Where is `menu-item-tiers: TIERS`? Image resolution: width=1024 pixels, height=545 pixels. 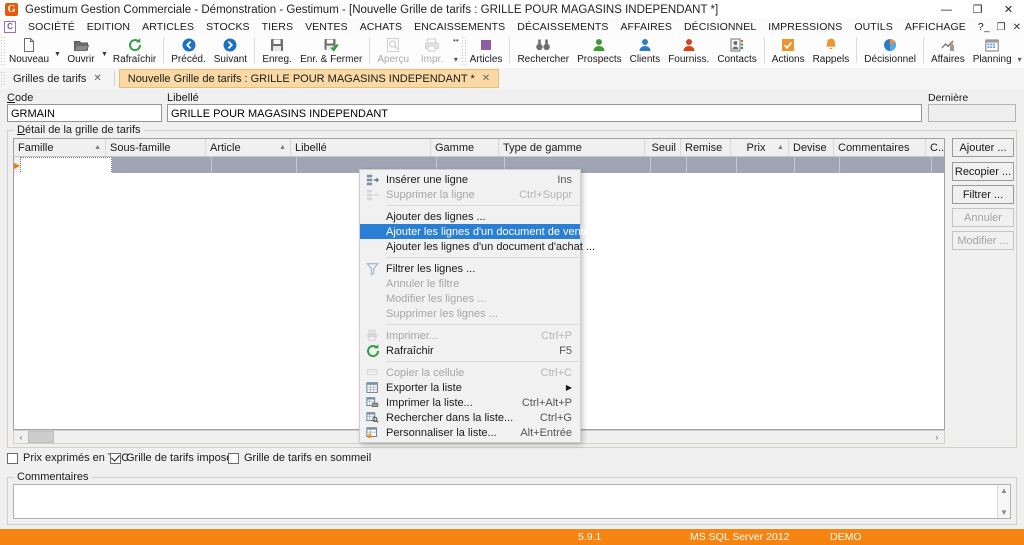 menu-item-tiers: TIERS is located at coordinates (277, 27).